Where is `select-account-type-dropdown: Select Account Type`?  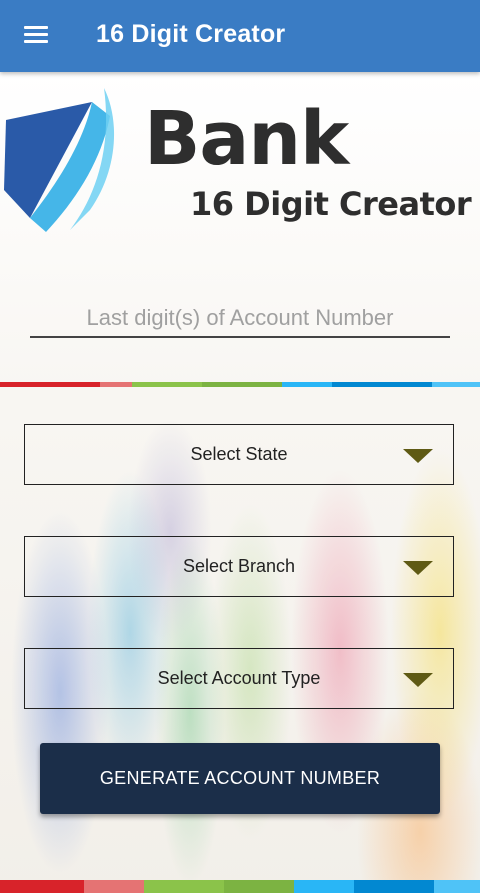 select-account-type-dropdown: Select Account Type is located at coordinates (239, 678).